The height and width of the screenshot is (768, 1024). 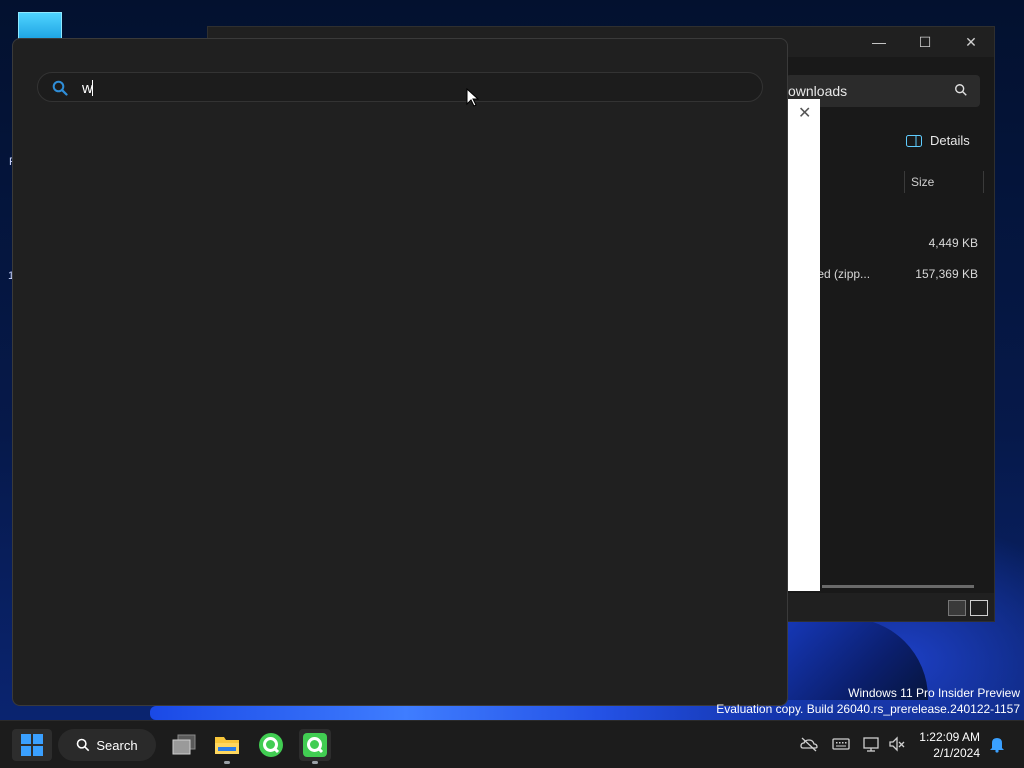 I want to click on qt-creator-taskbar-button, so click(x=271, y=745).